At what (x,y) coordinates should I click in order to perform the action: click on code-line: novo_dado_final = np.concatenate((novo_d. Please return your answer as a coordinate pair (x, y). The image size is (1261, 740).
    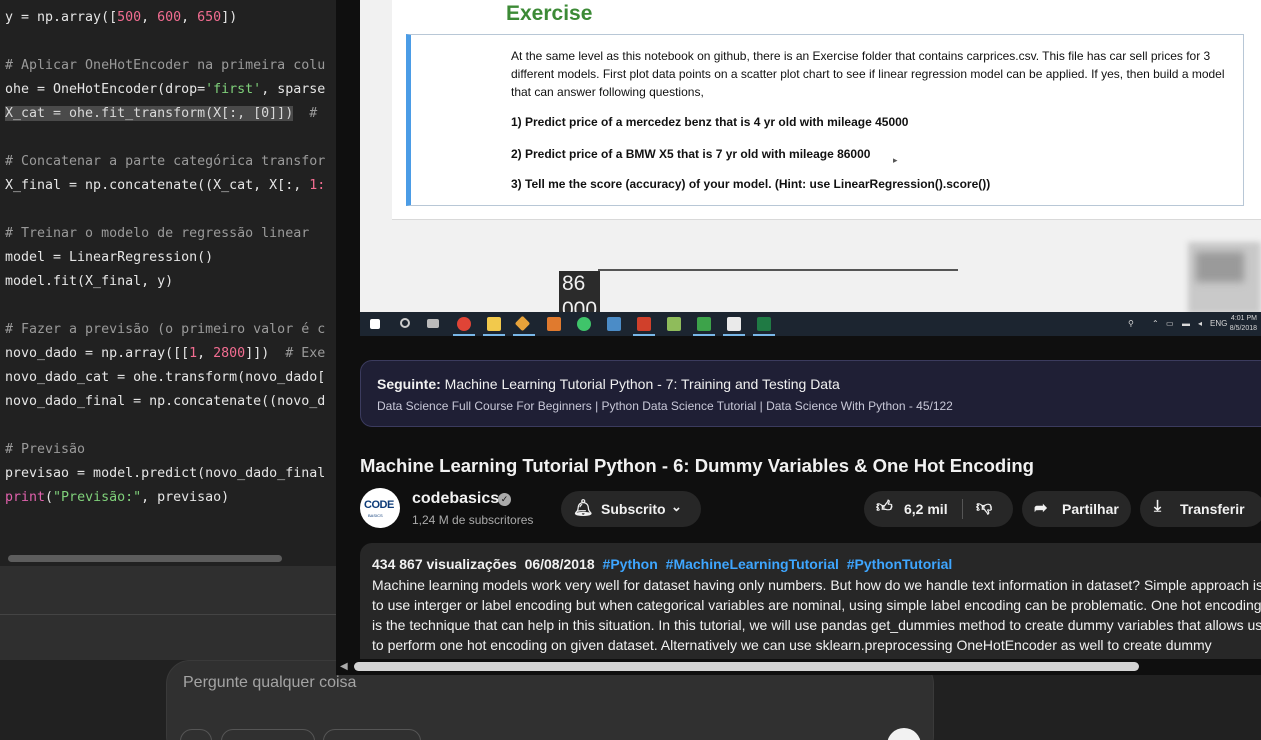
    Looking at the image, I should click on (165, 402).